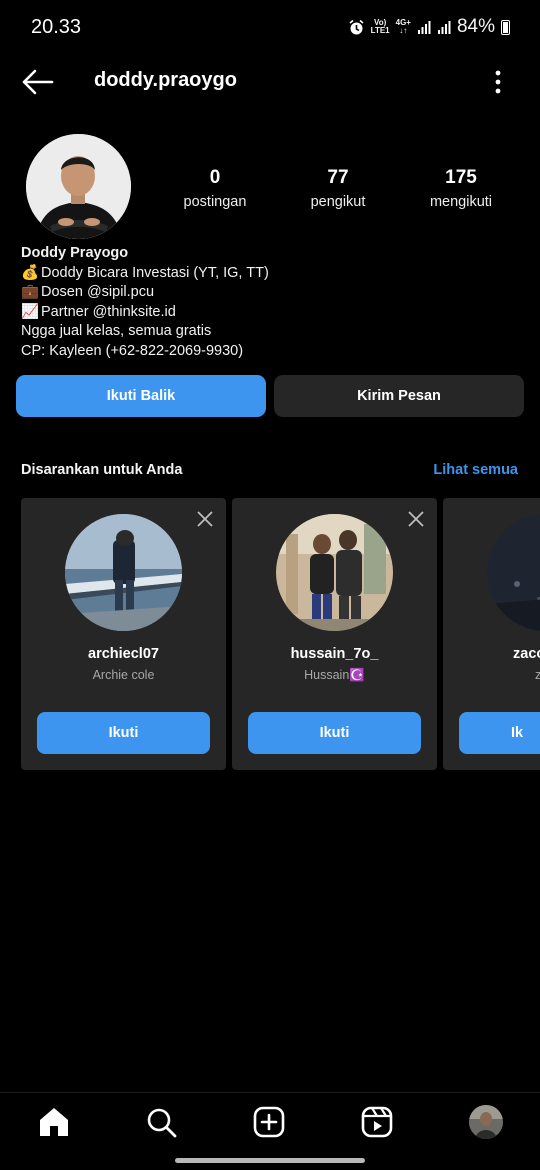 Image resolution: width=540 pixels, height=1170 pixels. Describe the element at coordinates (377, 1122) in the screenshot. I see `reels-icon` at that location.